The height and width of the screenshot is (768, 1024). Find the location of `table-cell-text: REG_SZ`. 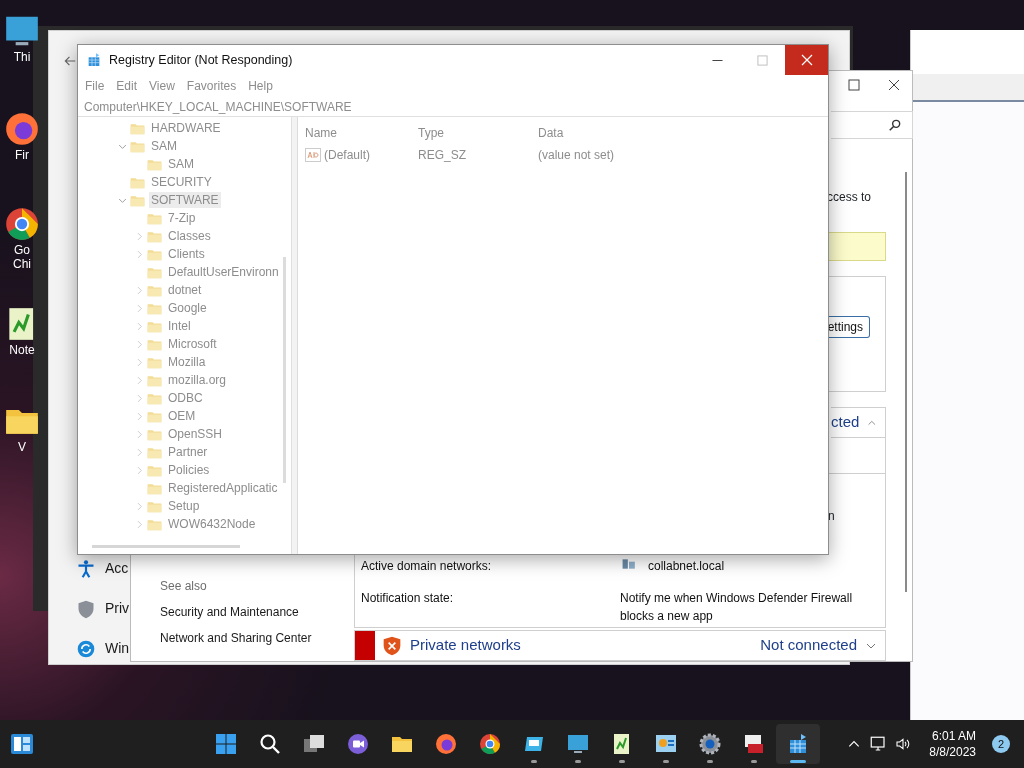

table-cell-text: REG_SZ is located at coordinates (442, 155).